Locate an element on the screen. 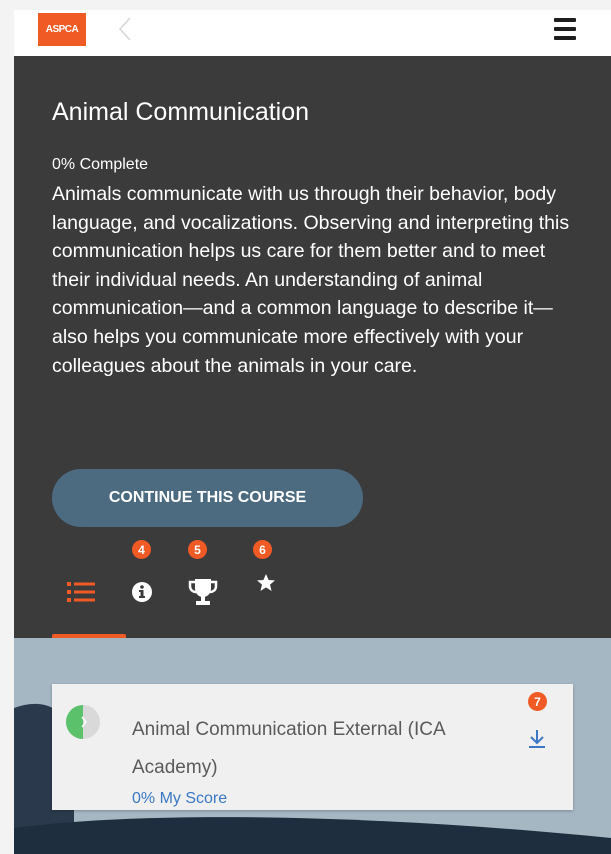 The image size is (611, 854). download-icon is located at coordinates (537, 739).